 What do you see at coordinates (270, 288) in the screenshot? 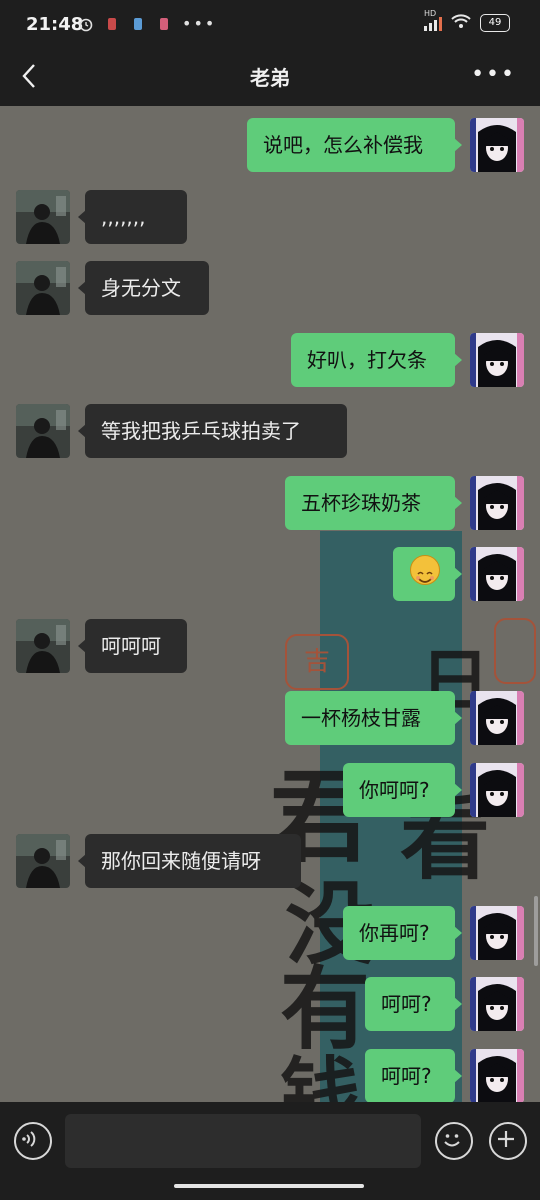
I see `incoming-message-row: 身无分文` at bounding box center [270, 288].